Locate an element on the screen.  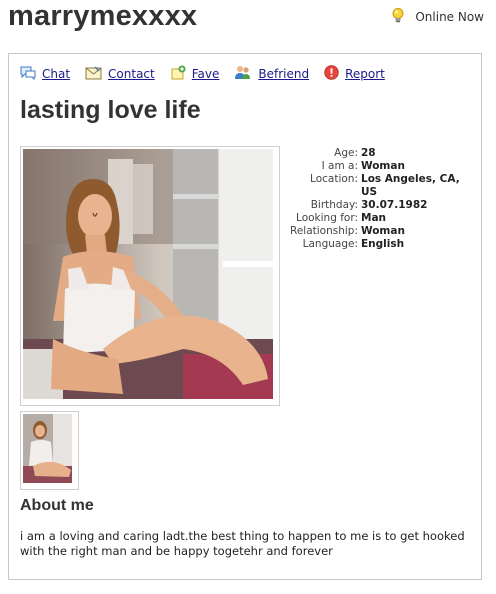
detail-value: 28 is located at coordinates (368, 153).